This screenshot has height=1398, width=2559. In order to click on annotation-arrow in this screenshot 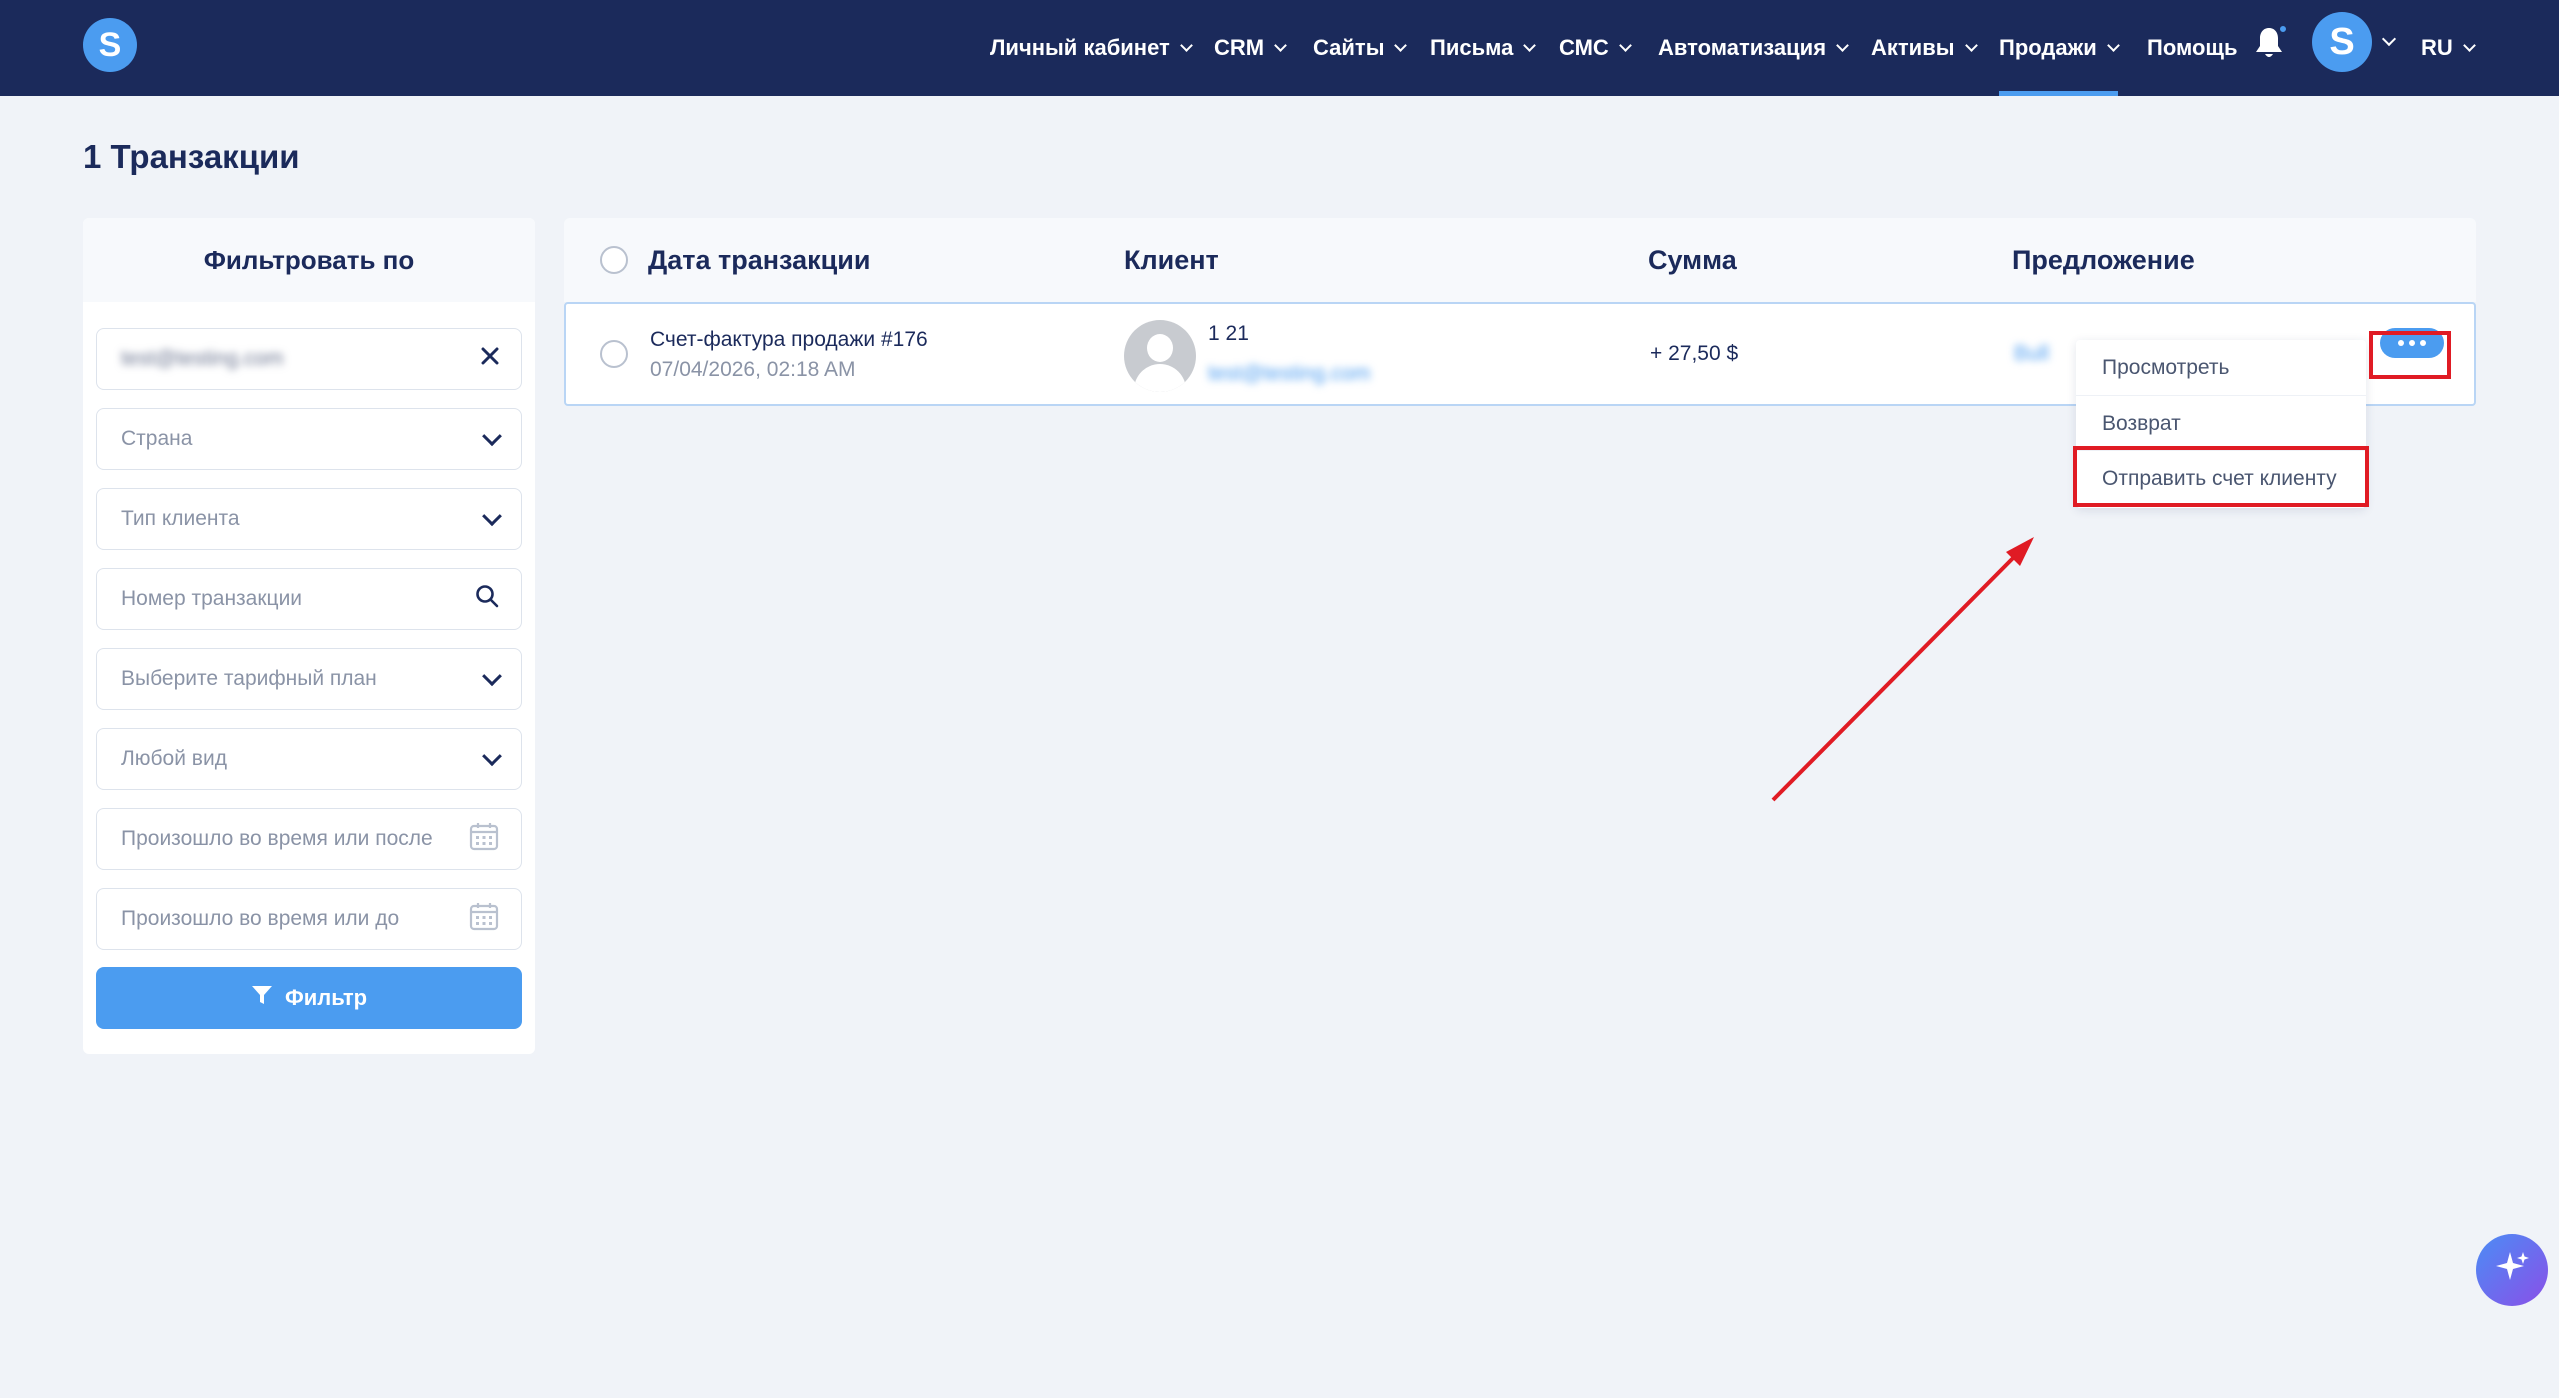, I will do `click(1902, 669)`.